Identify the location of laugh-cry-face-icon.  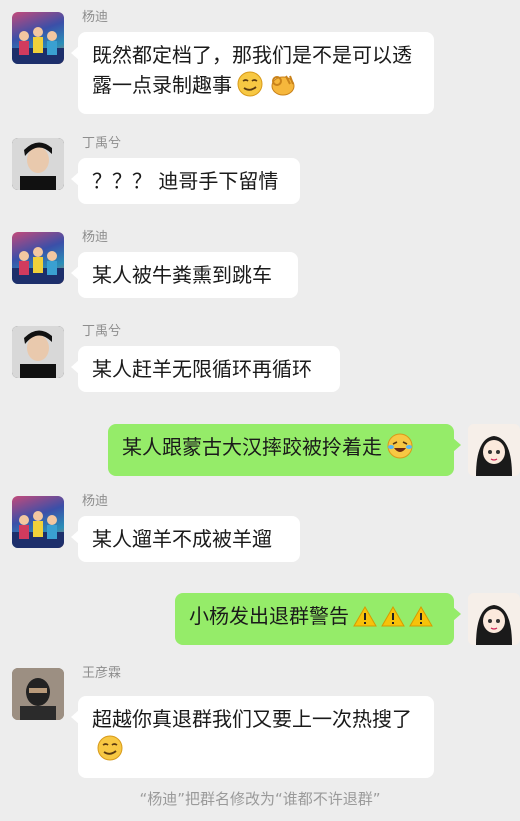
(400, 450).